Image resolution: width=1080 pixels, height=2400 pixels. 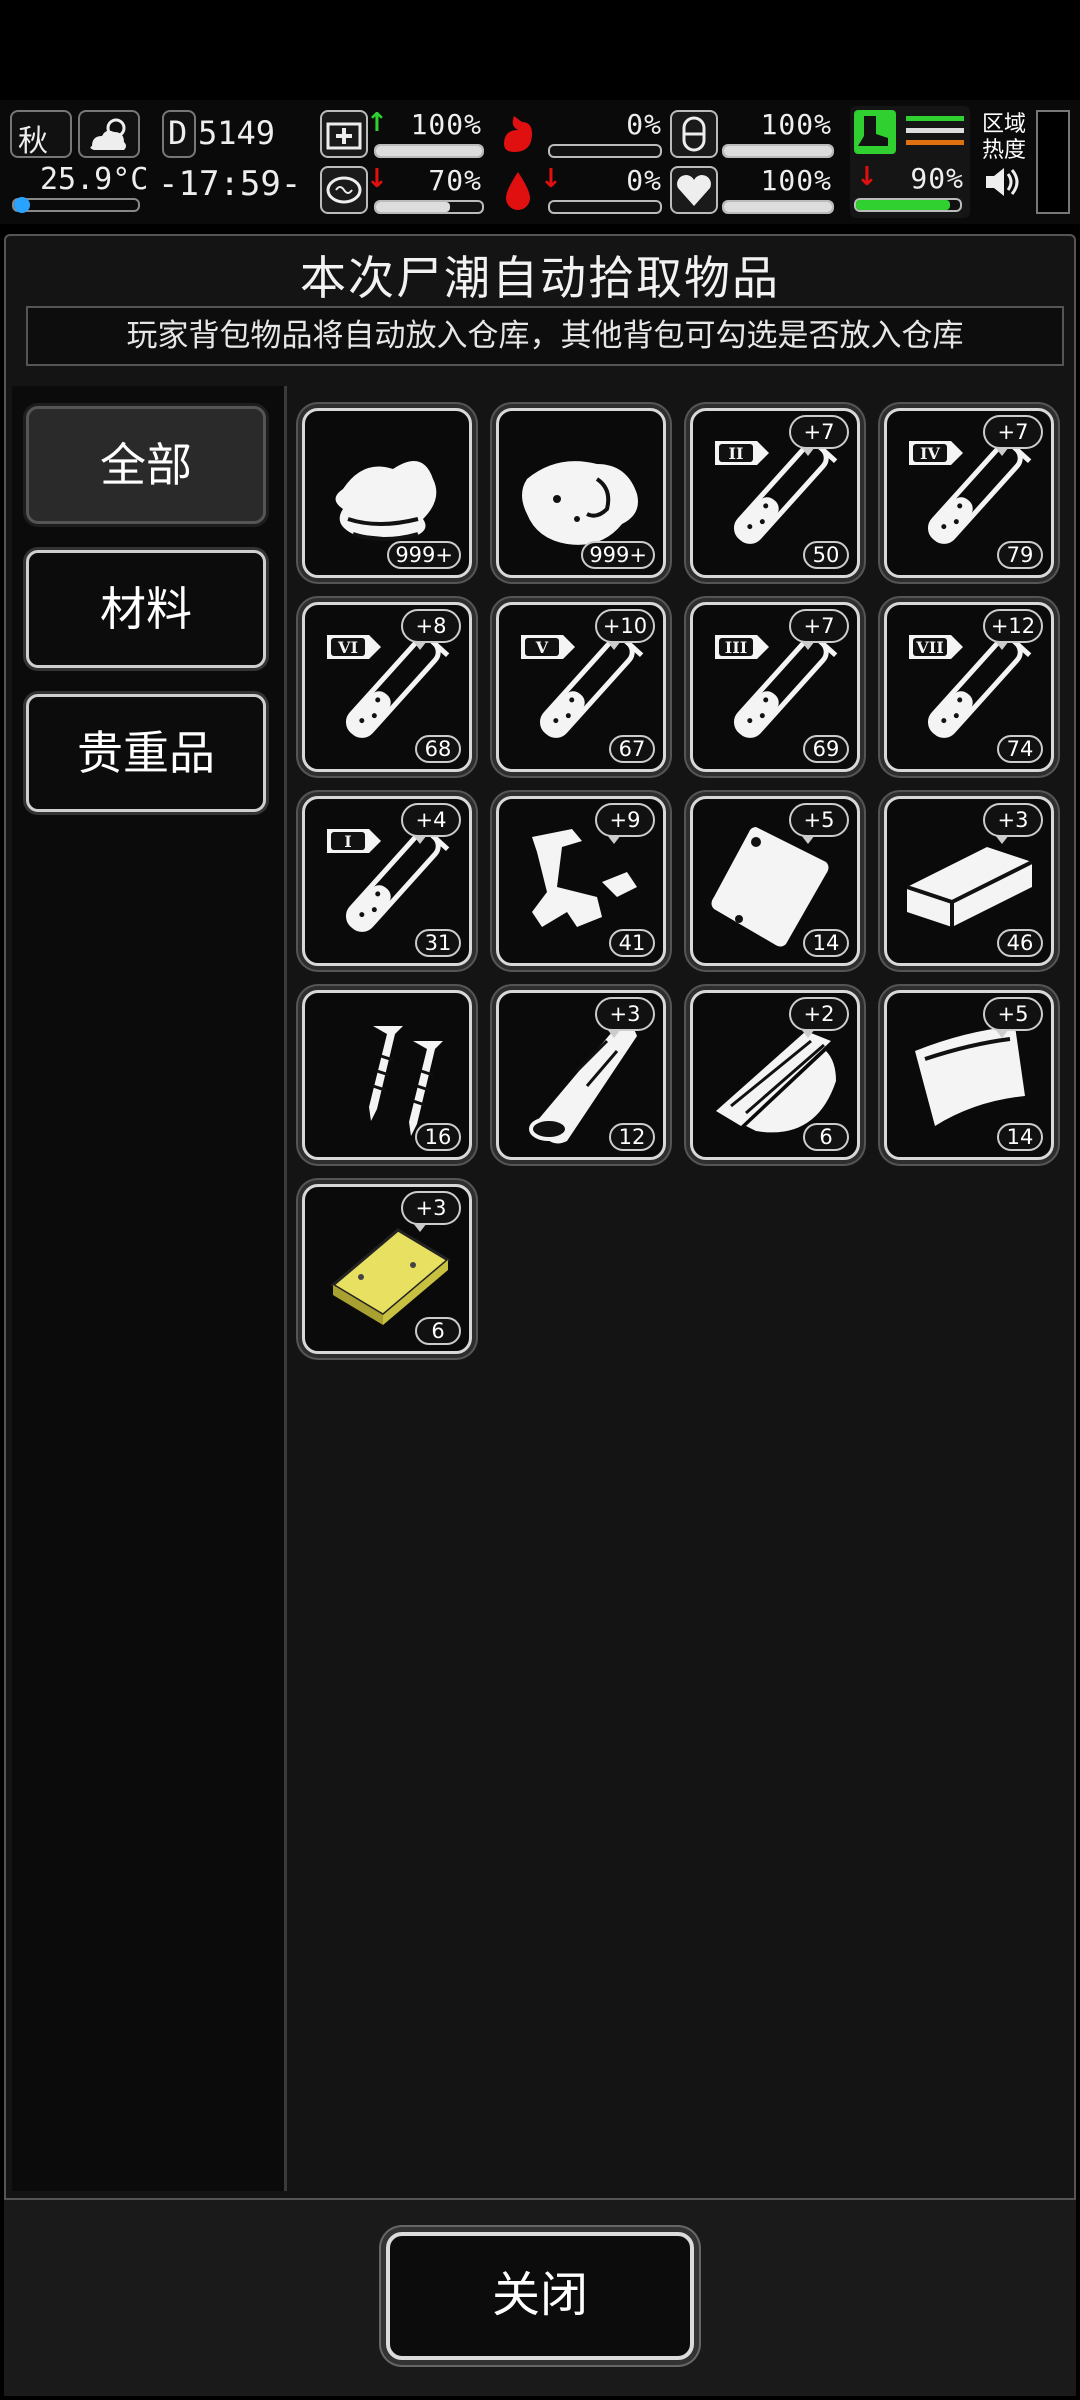 I want to click on svg-text: I, so click(x=347, y=841).